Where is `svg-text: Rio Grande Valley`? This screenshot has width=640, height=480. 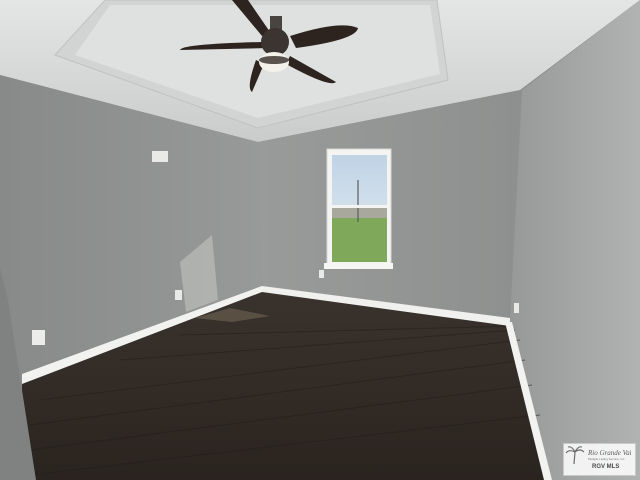 svg-text: Rio Grande Valley is located at coordinates (609, 453).